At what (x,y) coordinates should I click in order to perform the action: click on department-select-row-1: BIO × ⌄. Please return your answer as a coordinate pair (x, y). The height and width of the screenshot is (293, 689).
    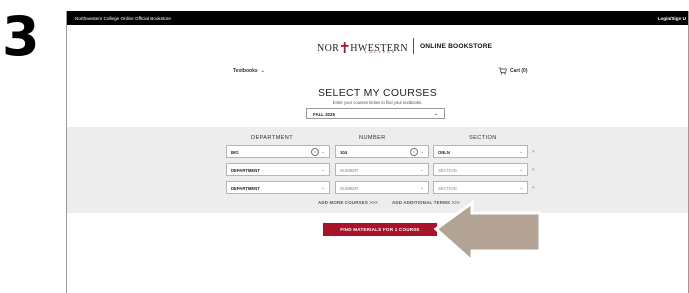
    Looking at the image, I should click on (278, 151).